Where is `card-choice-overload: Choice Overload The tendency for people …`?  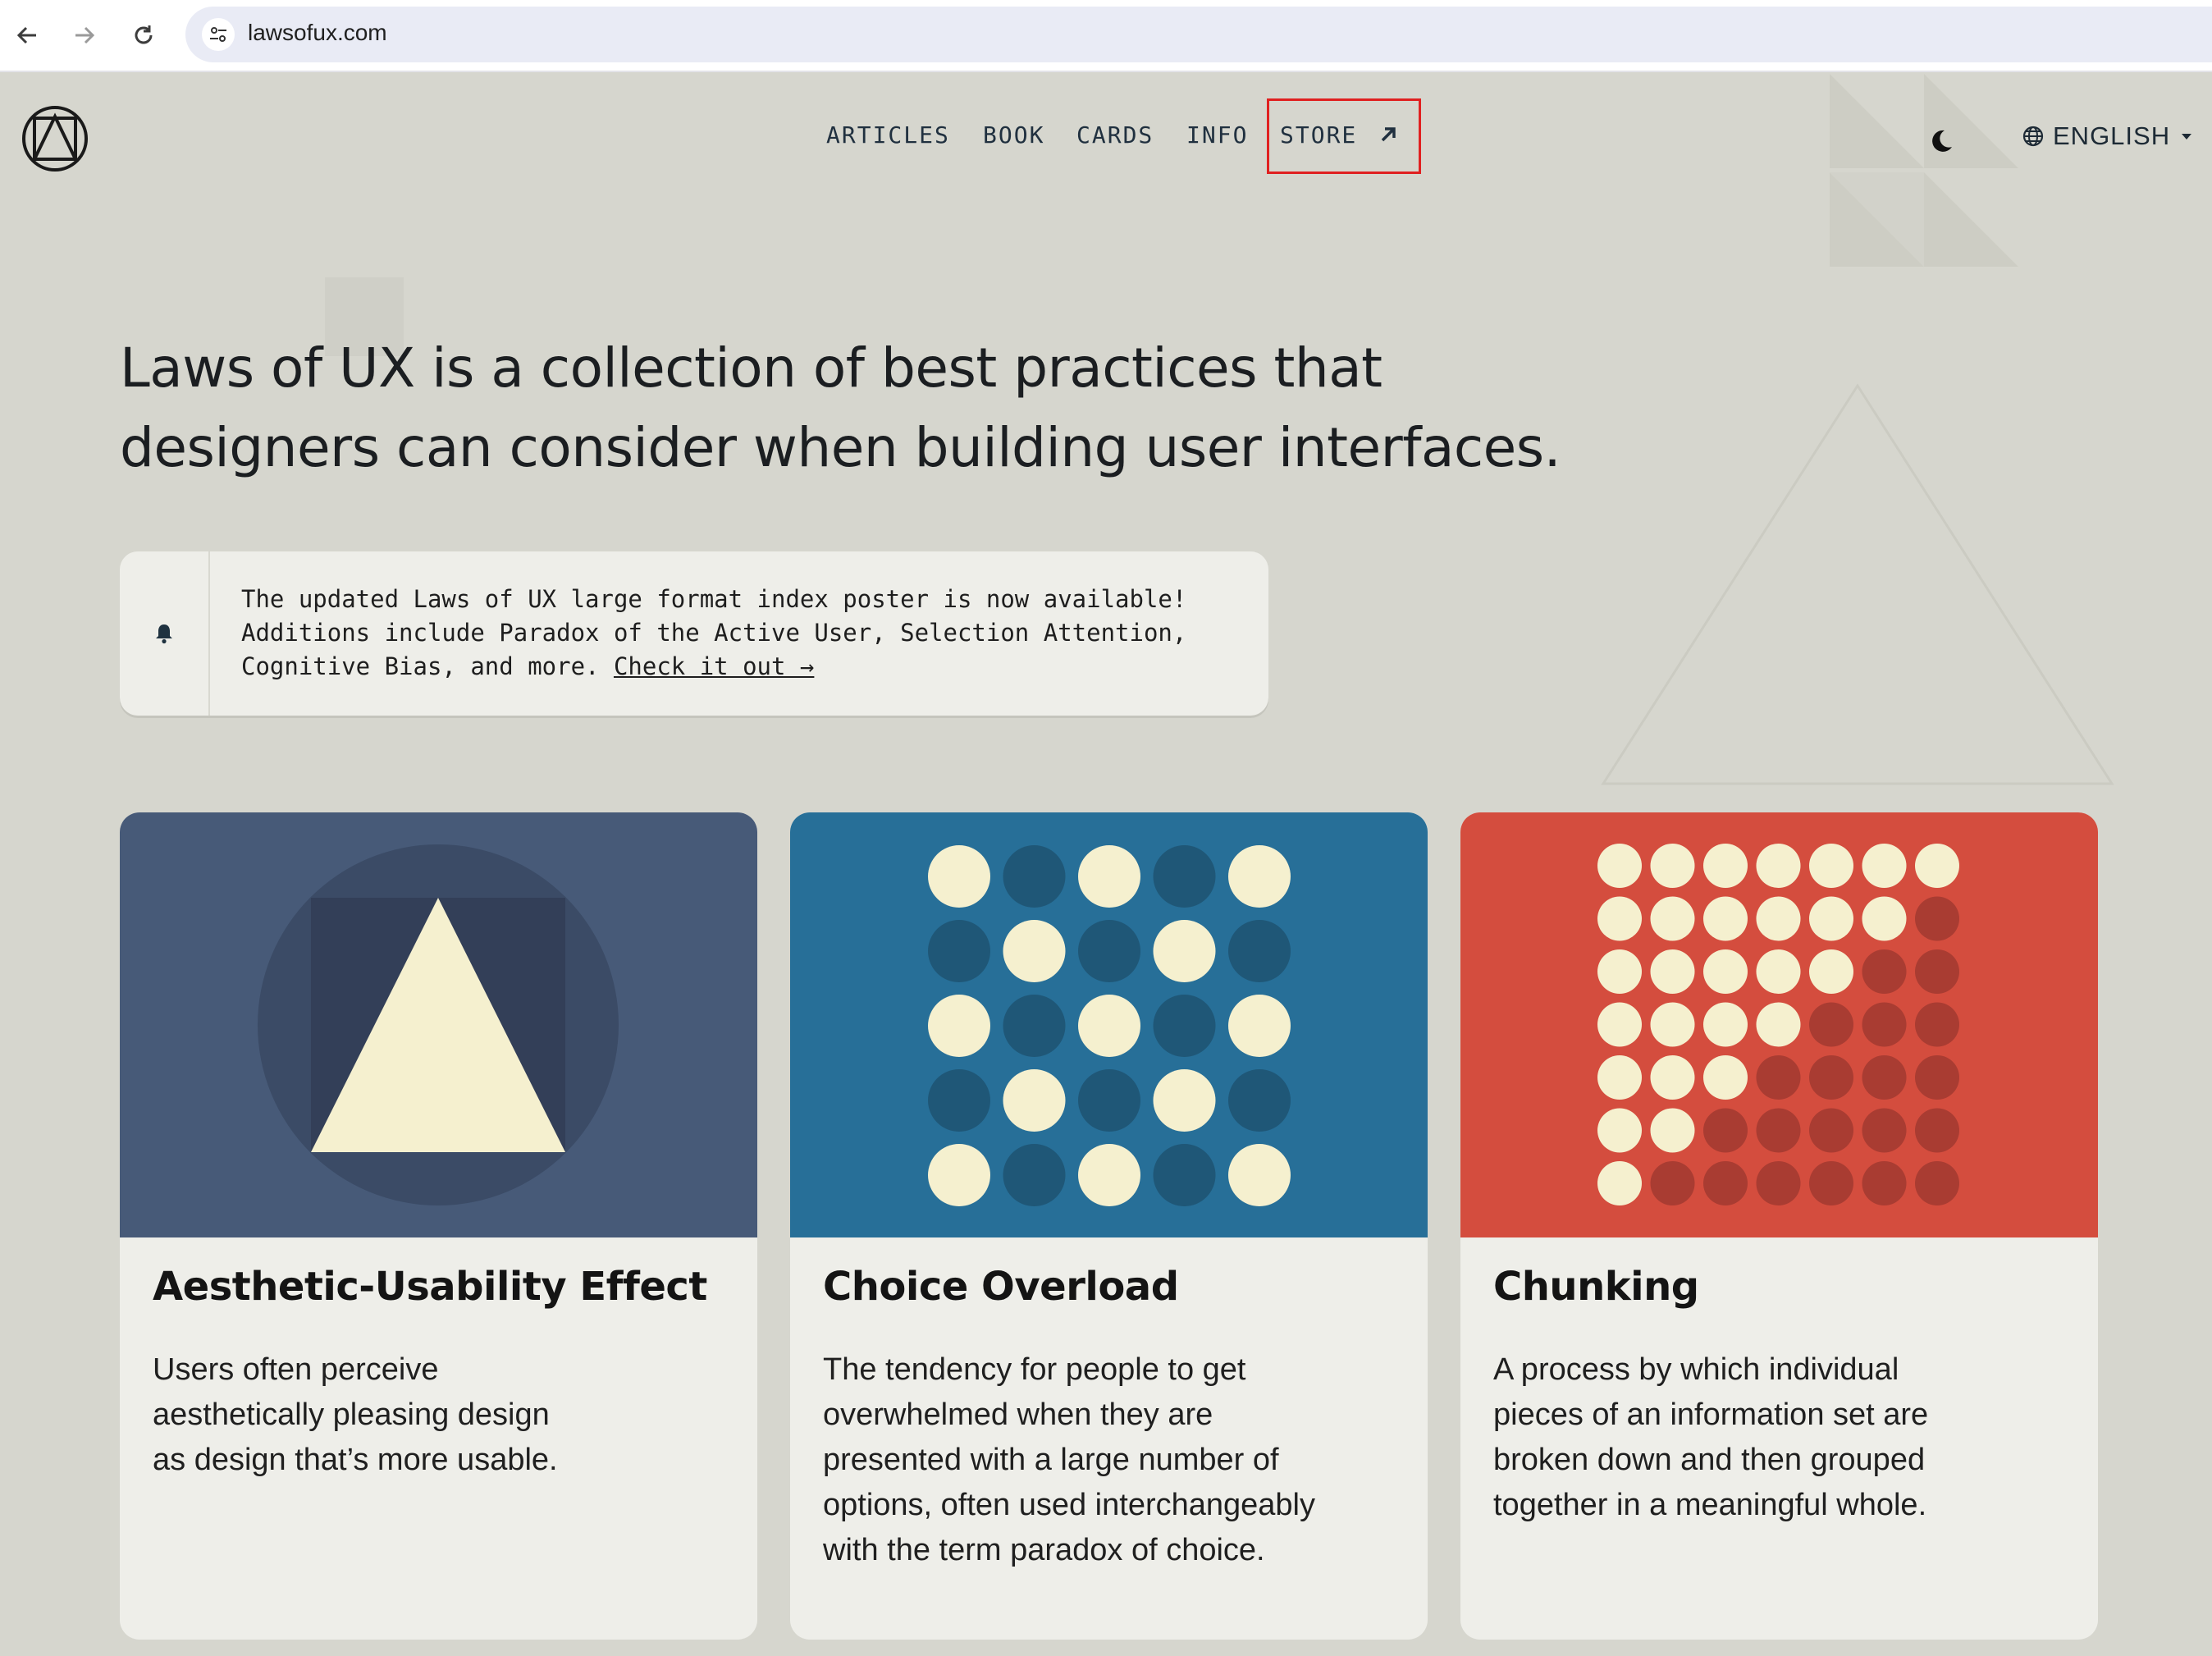 card-choice-overload: Choice Overload The tendency for people … is located at coordinates (1109, 1226).